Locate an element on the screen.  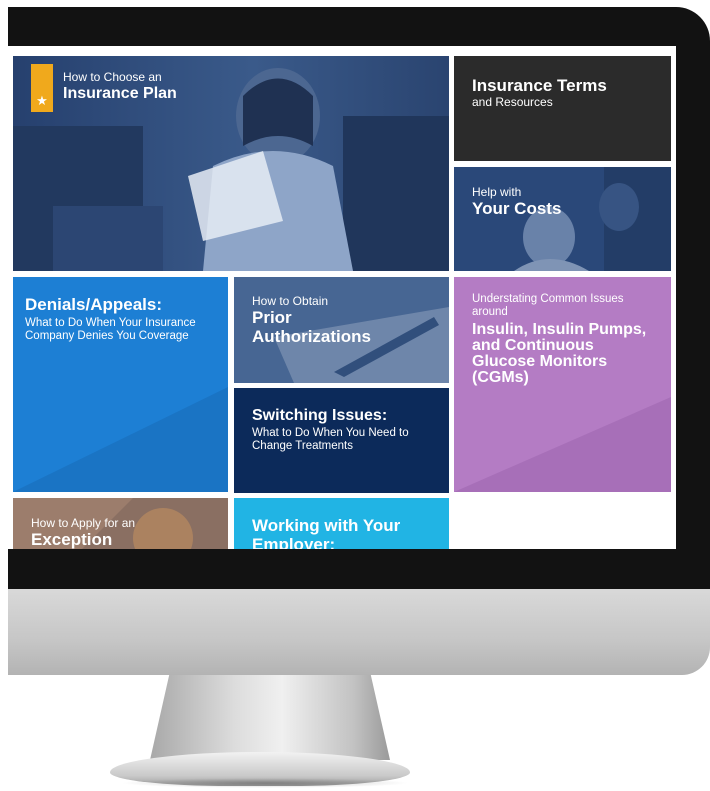
plan-title: Insurance Plan is located at coordinates (120, 93).